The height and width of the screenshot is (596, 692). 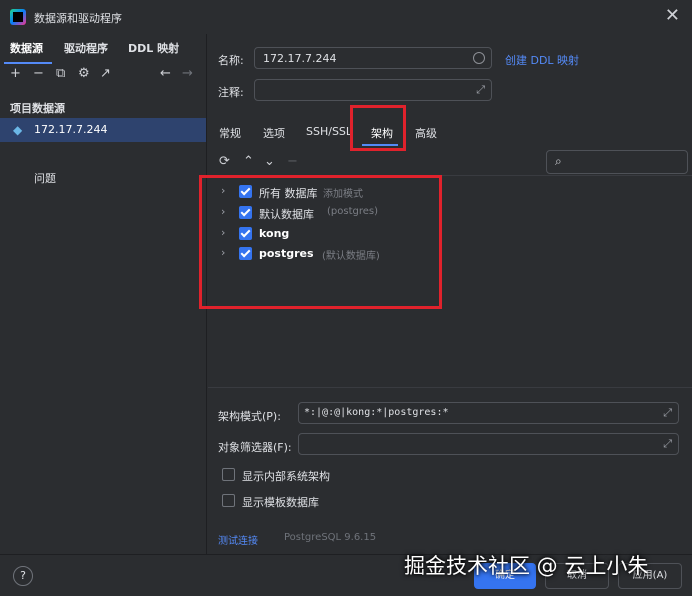 What do you see at coordinates (231, 92) in the screenshot?
I see `comment-label: 注释:` at bounding box center [231, 92].